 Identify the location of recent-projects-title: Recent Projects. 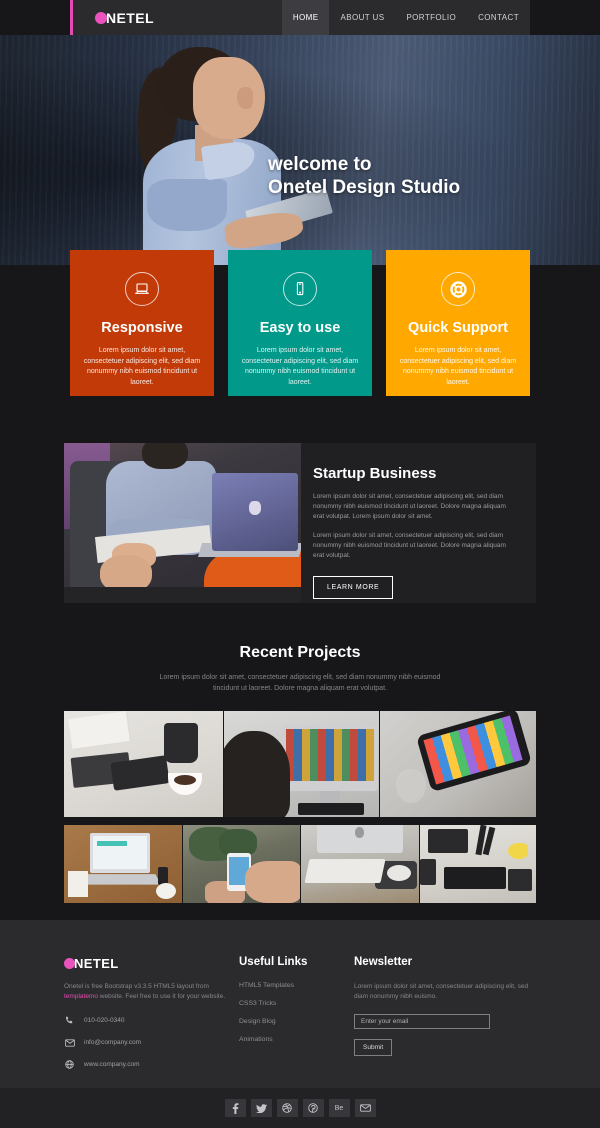
(300, 652).